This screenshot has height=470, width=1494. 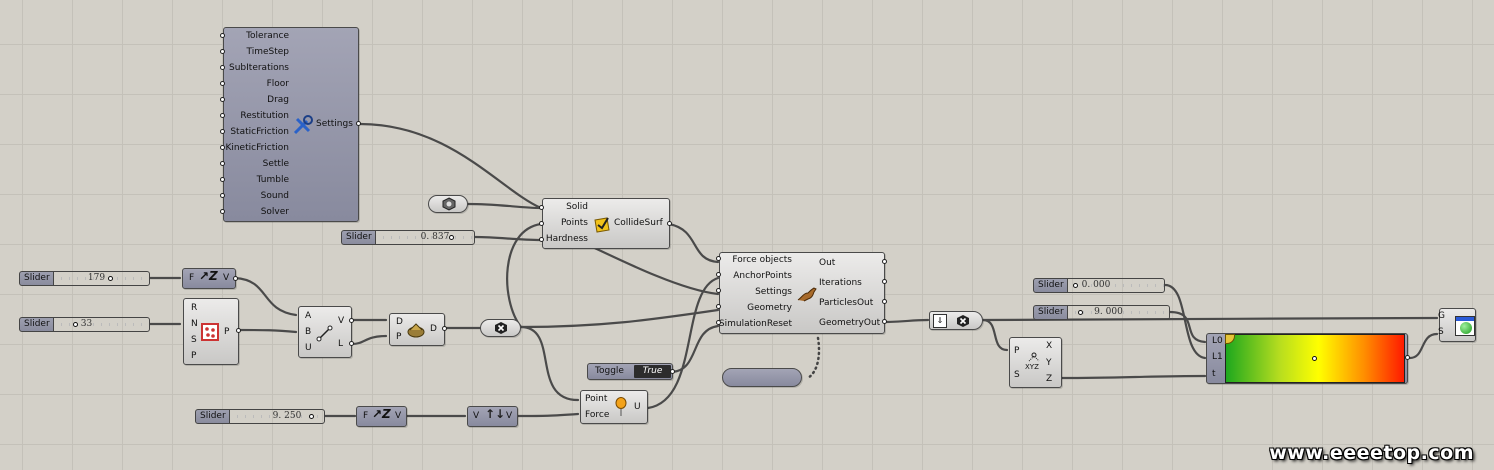 What do you see at coordinates (366, 416) in the screenshot?
I see `input-label: F` at bounding box center [366, 416].